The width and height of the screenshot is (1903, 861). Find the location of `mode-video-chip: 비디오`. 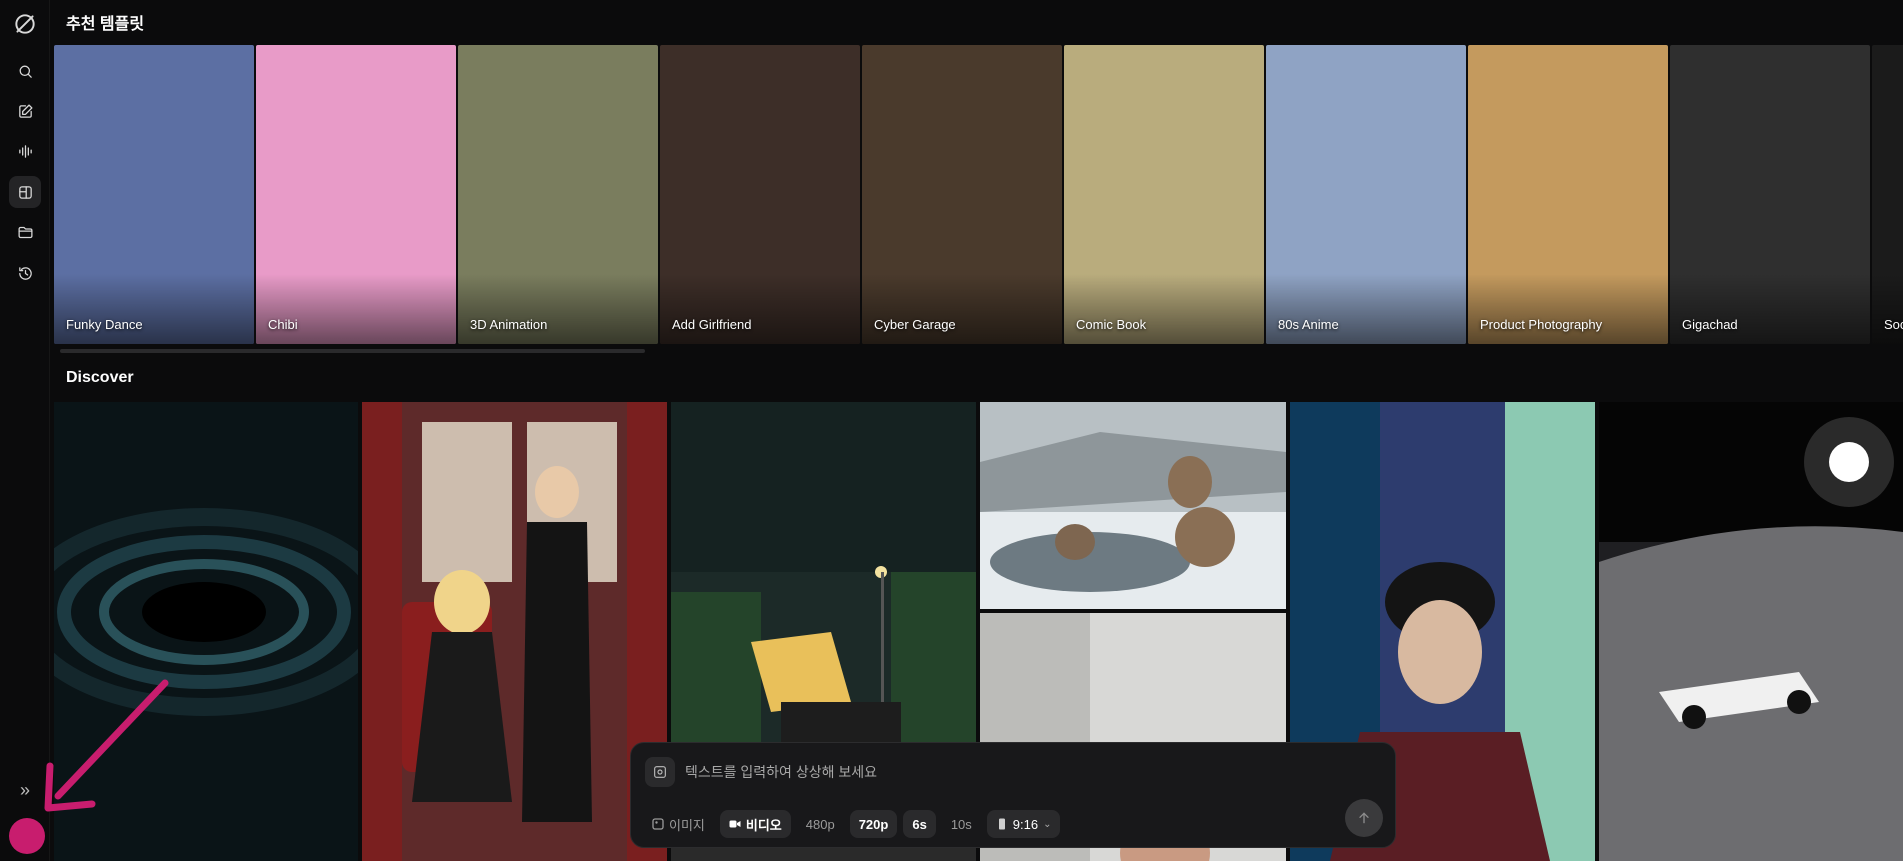

mode-video-chip: 비디오 is located at coordinates (755, 824).